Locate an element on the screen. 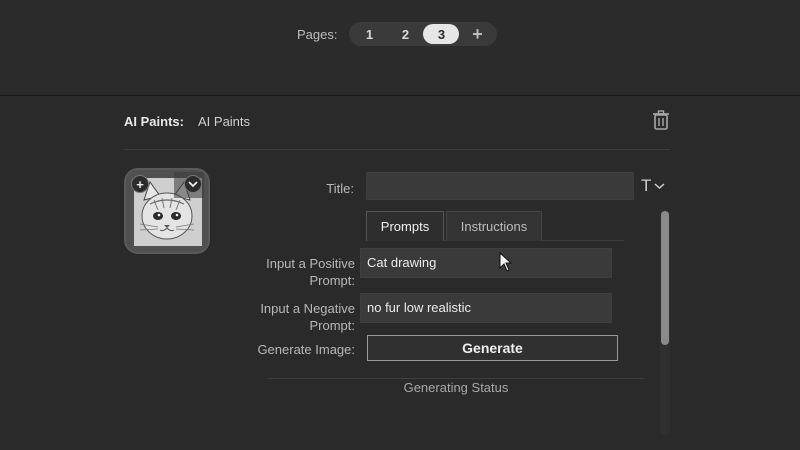 This screenshot has width=800, height=450. app-label: AI Paints: is located at coordinates (154, 121).